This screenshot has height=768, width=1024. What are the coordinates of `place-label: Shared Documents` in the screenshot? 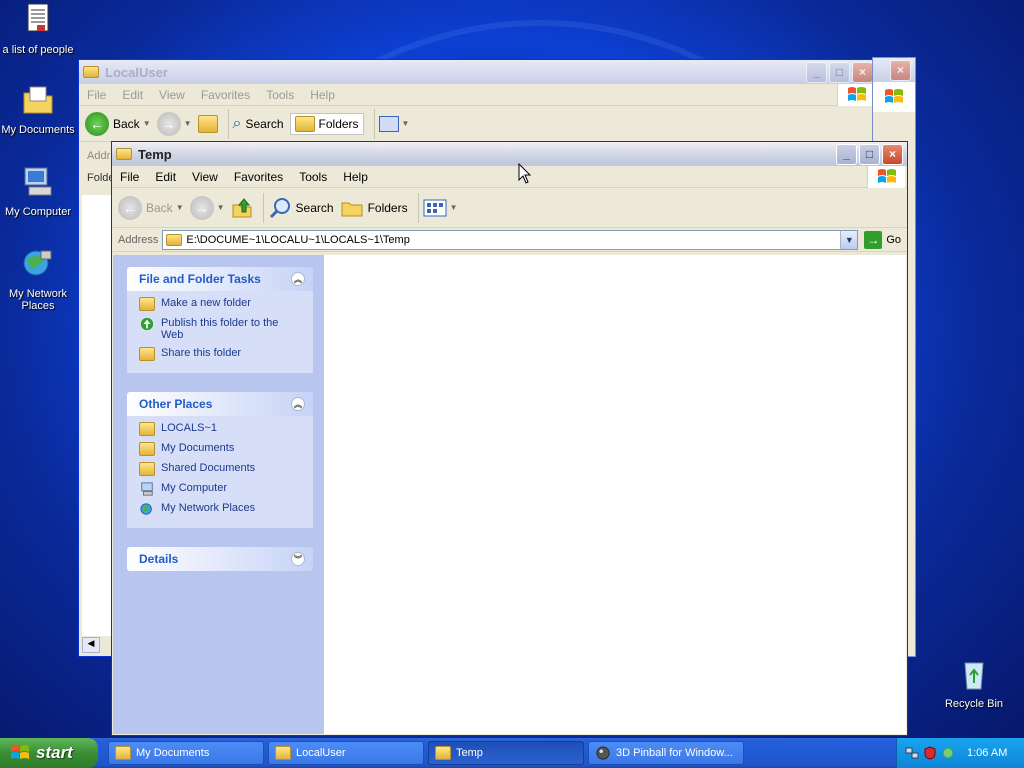 It's located at (208, 468).